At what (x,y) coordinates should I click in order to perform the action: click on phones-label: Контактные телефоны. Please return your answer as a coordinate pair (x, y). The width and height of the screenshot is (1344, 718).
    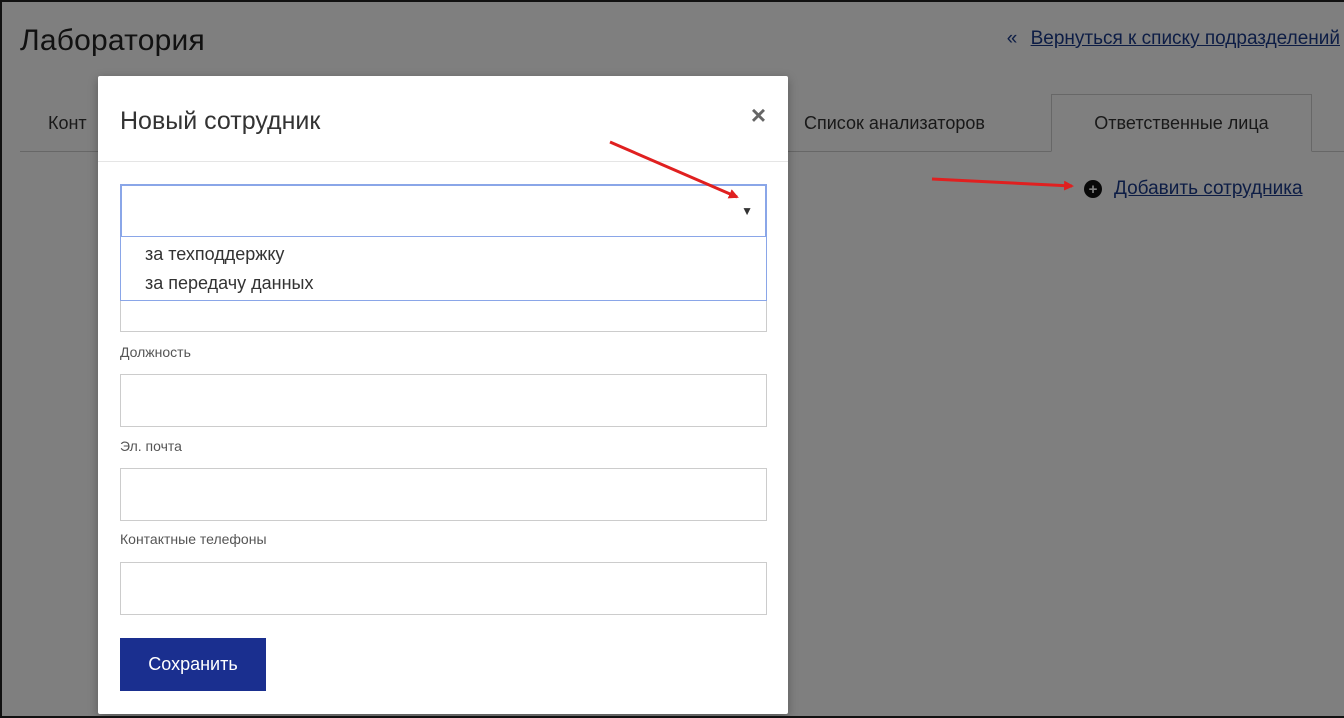
    Looking at the image, I should click on (193, 539).